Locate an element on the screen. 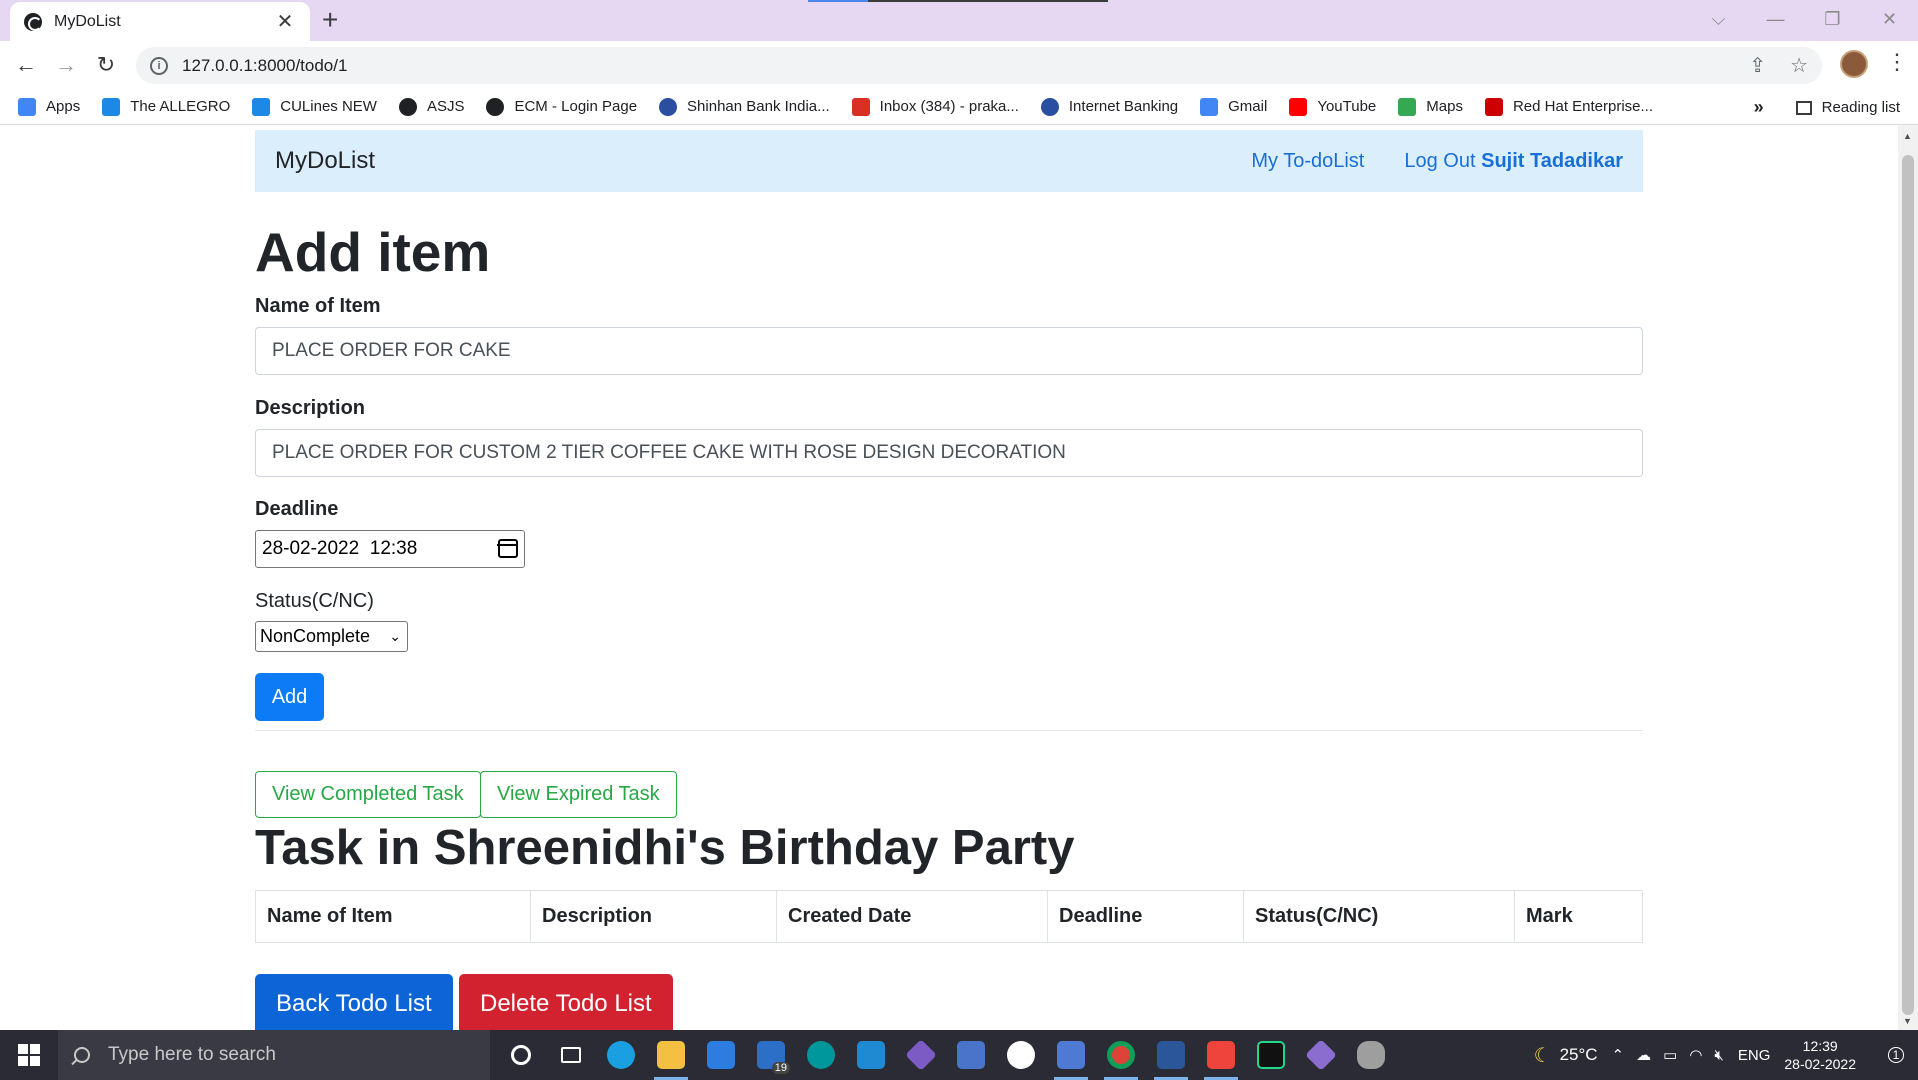 The image size is (1918, 1080). bookmark-label: The ALLEGRO is located at coordinates (180, 106).